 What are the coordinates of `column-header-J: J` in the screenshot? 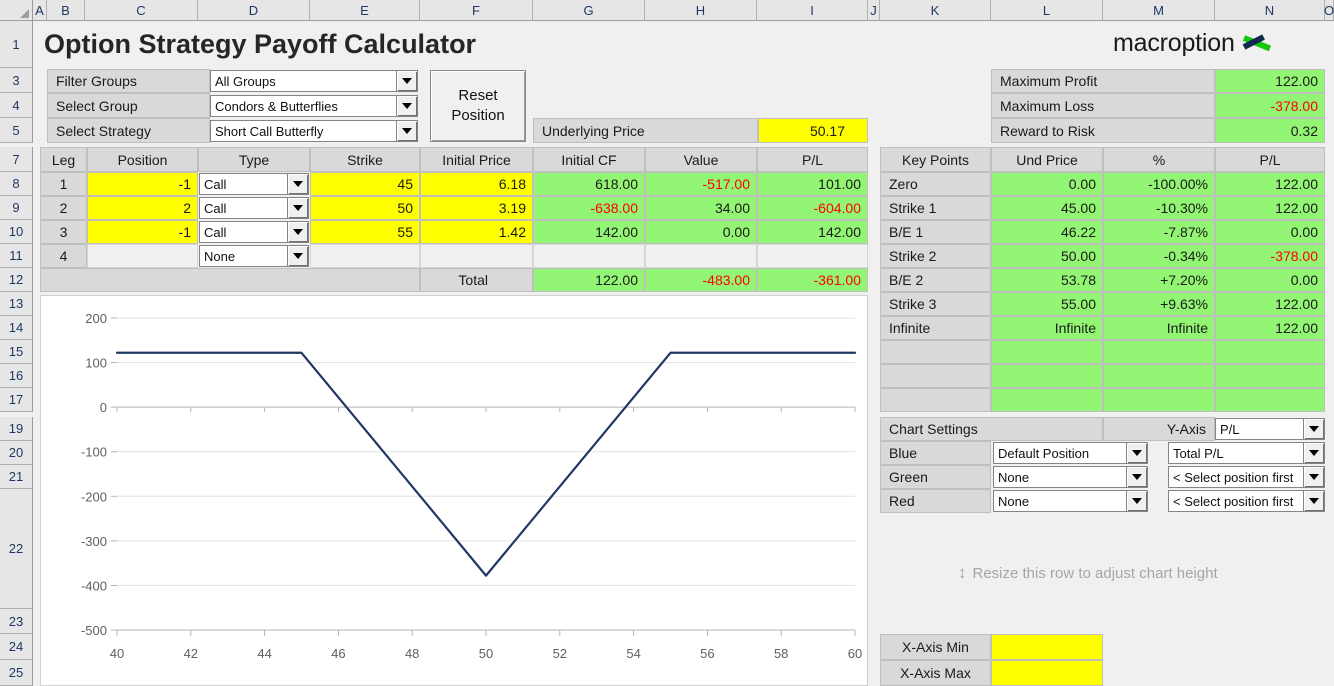 It's located at (874, 10).